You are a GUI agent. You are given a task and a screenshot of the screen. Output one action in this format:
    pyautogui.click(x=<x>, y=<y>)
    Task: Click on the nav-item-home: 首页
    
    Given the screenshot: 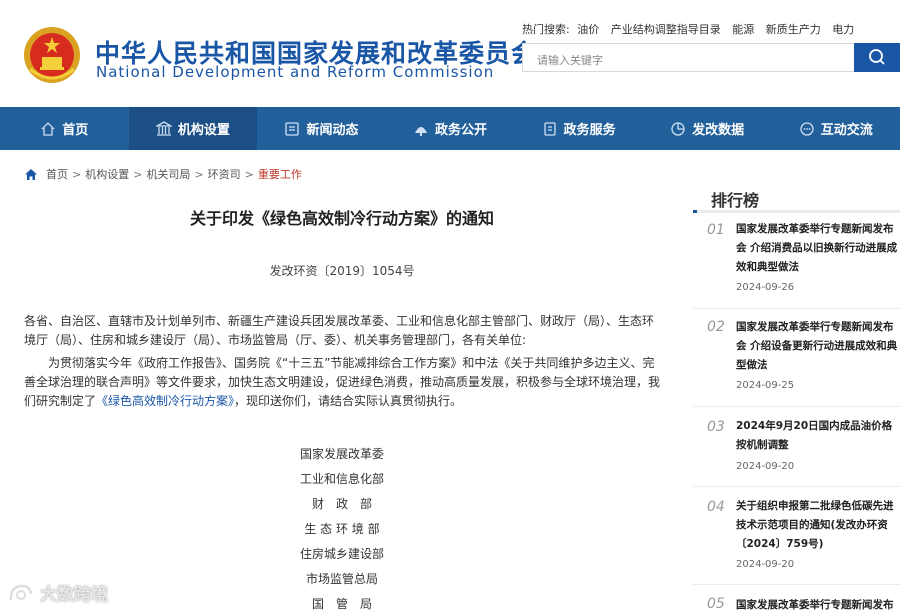 What is the action you would take?
    pyautogui.click(x=64, y=128)
    